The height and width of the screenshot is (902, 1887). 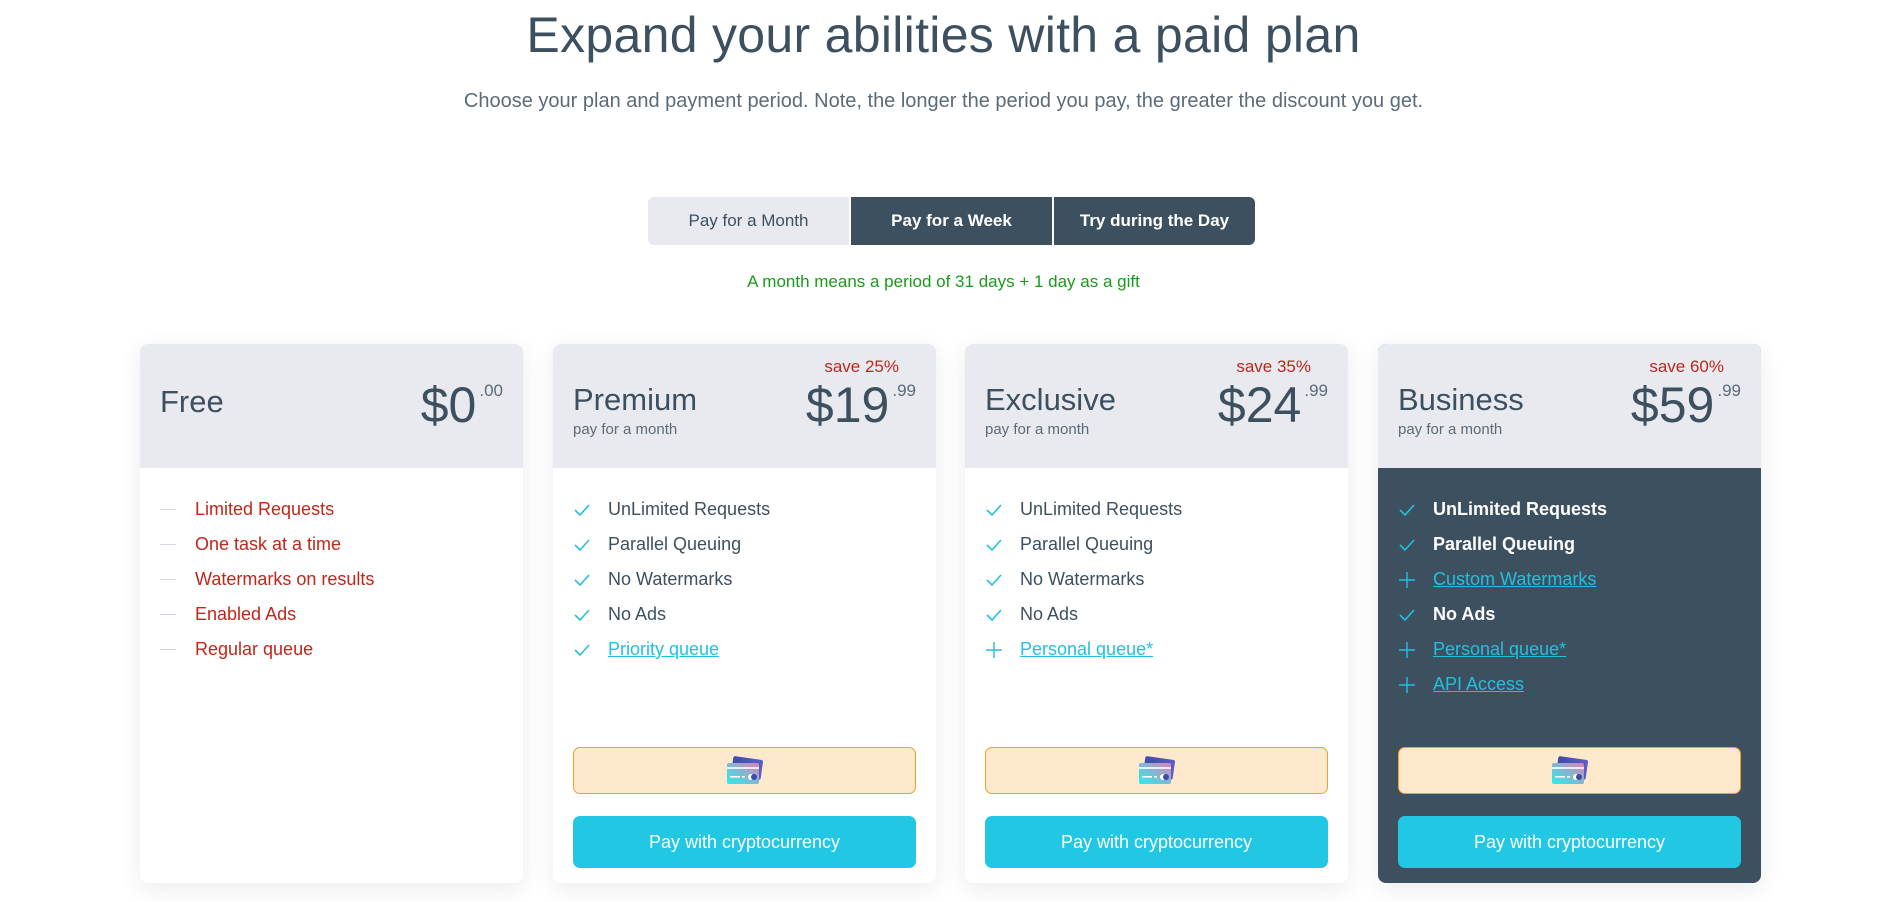 What do you see at coordinates (670, 579) in the screenshot?
I see `feature-label: No Watermarks` at bounding box center [670, 579].